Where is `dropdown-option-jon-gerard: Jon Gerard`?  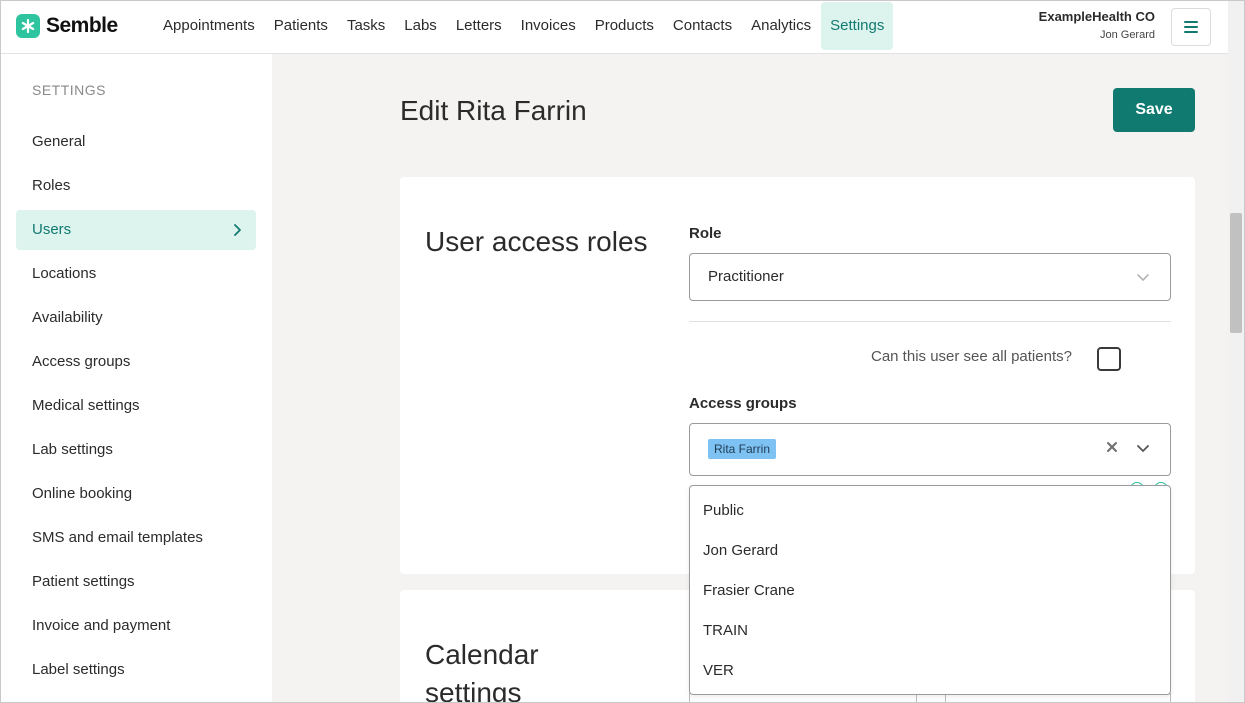
dropdown-option-jon-gerard: Jon Gerard is located at coordinates (740, 550).